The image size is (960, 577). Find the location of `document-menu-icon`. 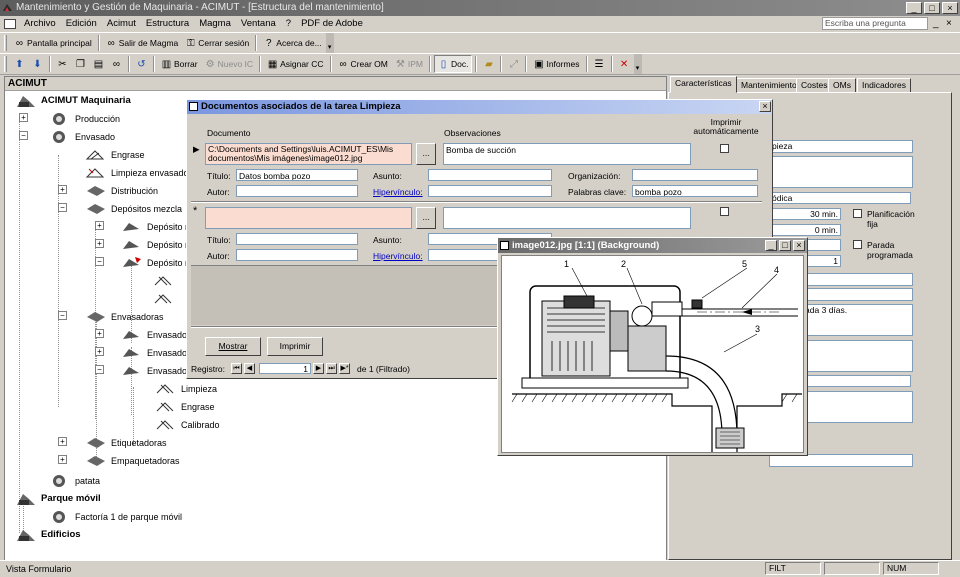

document-menu-icon is located at coordinates (10, 24).